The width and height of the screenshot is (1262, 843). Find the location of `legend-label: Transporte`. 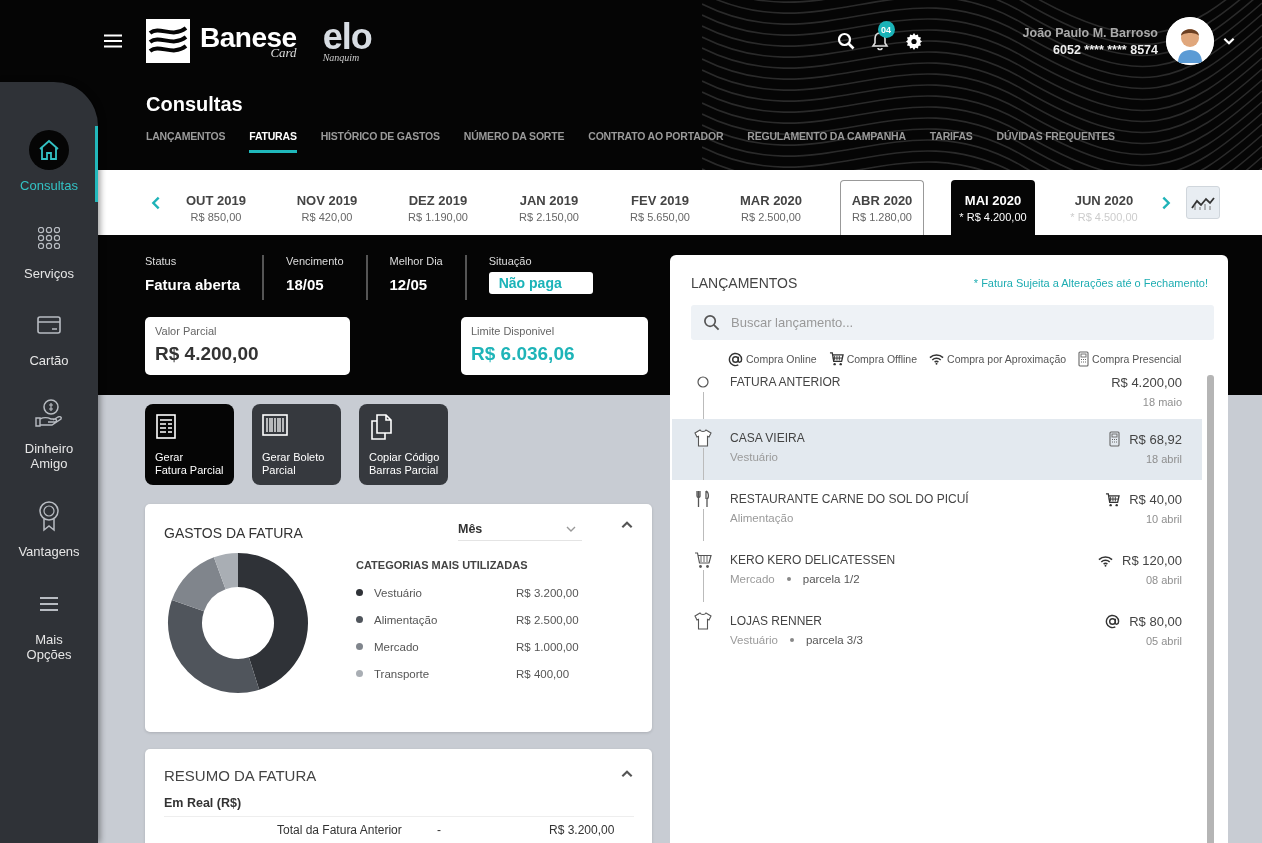

legend-label: Transporte is located at coordinates (402, 673).